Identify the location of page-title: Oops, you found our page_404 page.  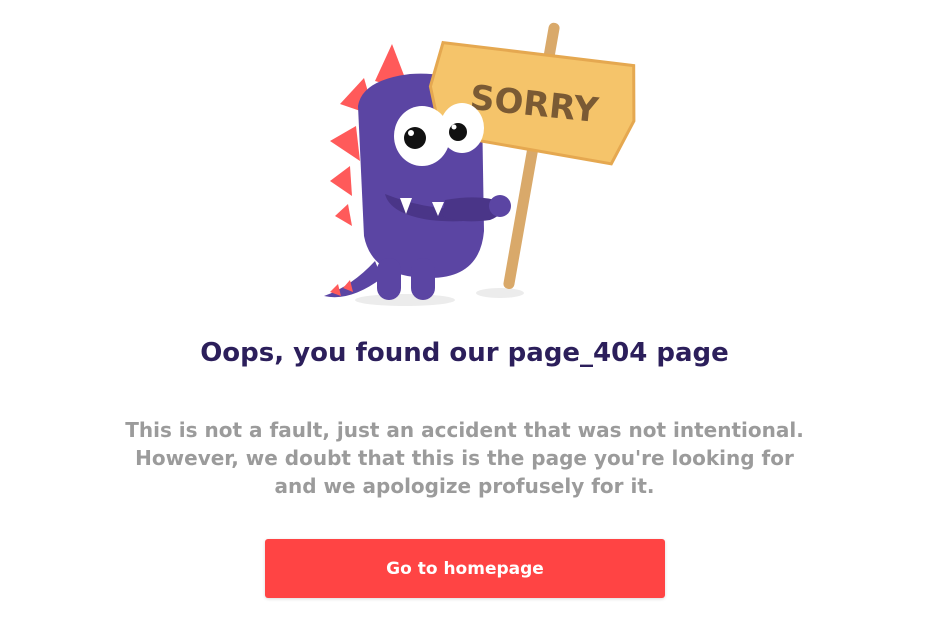
(464, 353).